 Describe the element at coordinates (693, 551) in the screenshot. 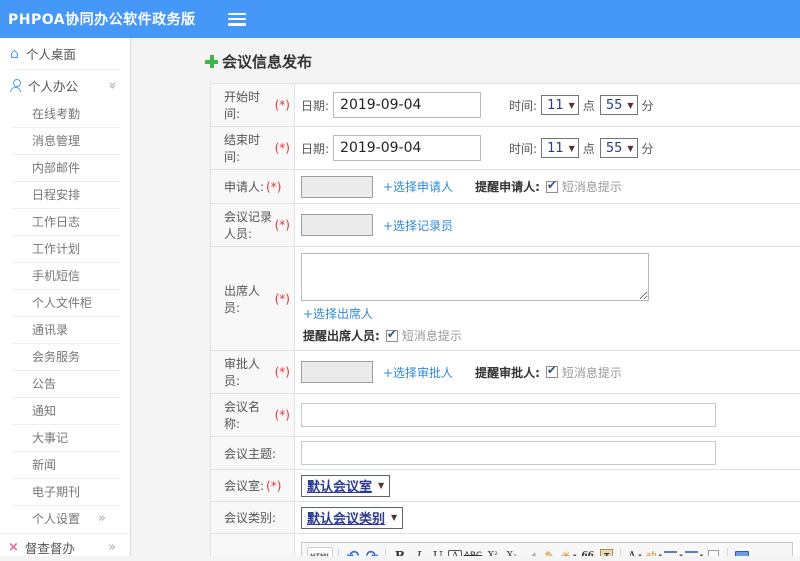

I see `unordered-list-button: ▾` at that location.